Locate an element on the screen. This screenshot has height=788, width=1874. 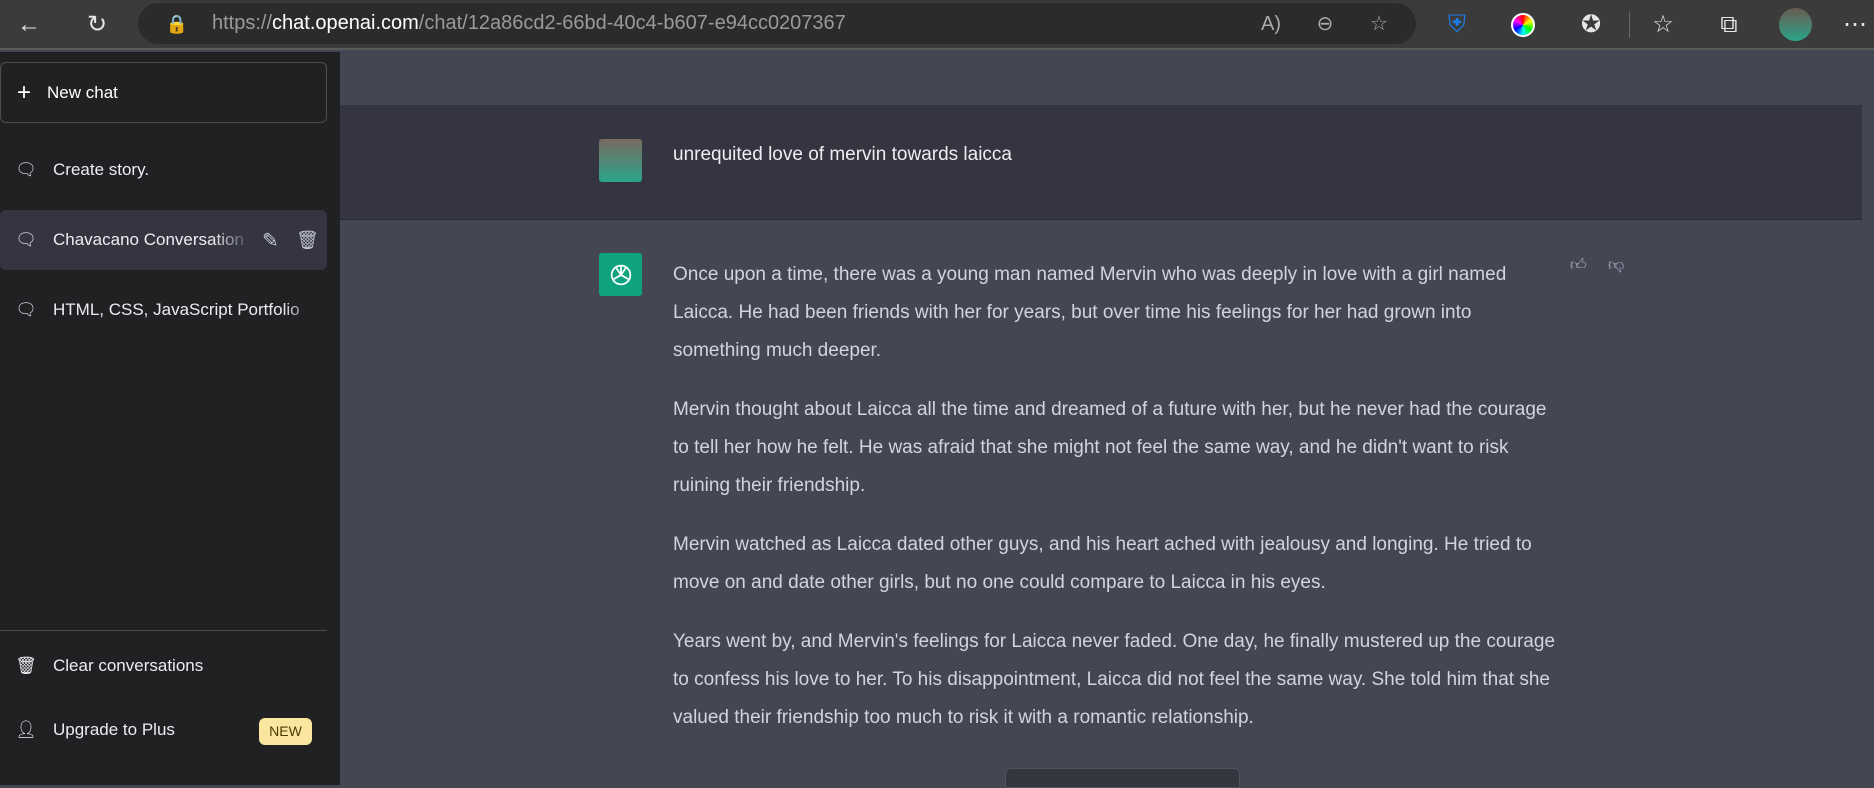
back-icon: ← is located at coordinates (29, 25).